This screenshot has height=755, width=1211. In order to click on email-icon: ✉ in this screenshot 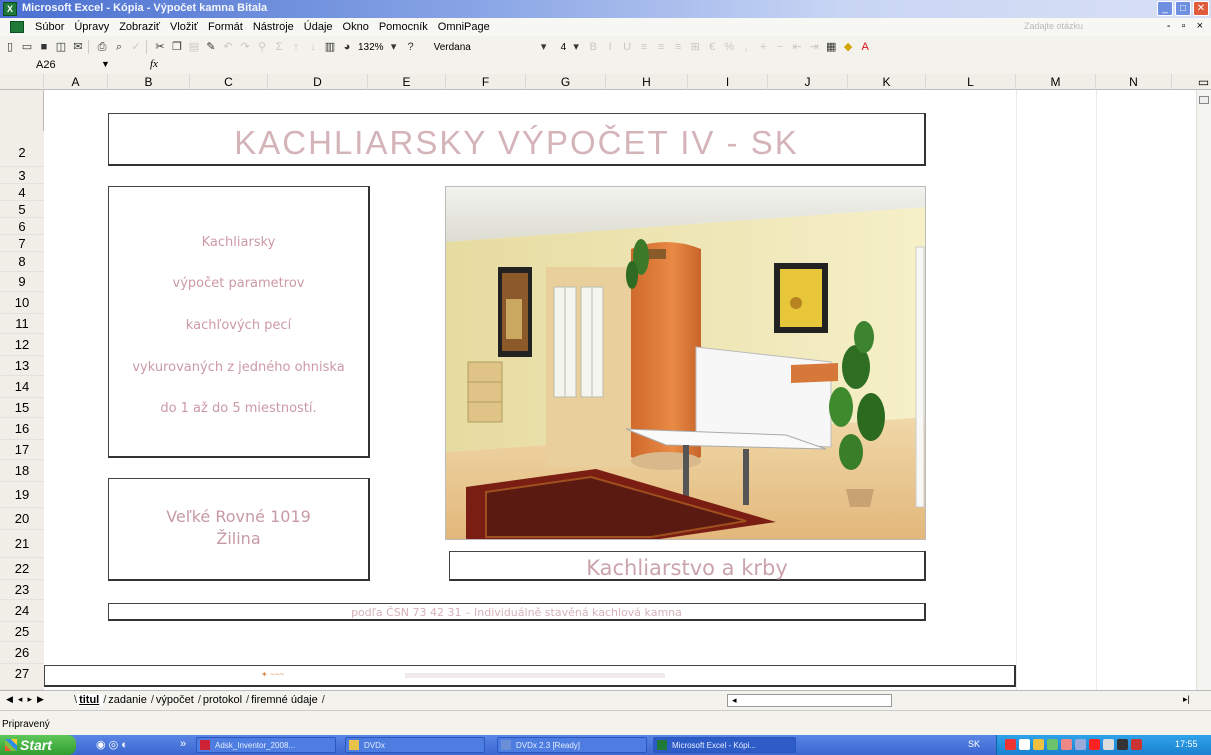, I will do `click(78, 47)`.